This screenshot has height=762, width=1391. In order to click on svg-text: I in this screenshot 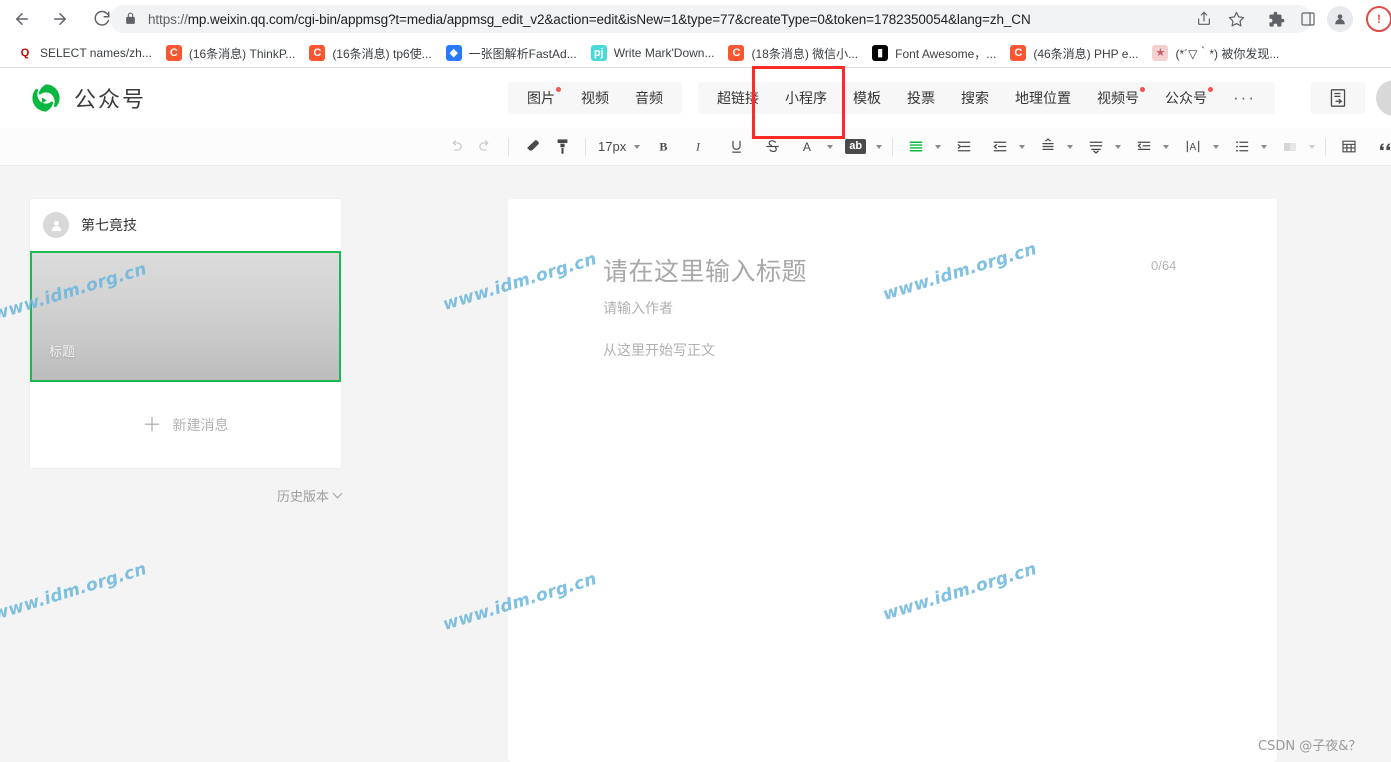, I will do `click(698, 147)`.